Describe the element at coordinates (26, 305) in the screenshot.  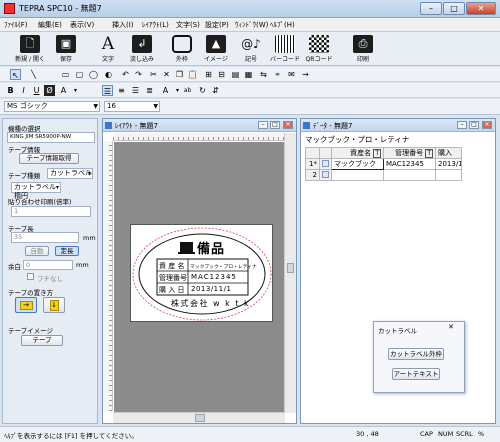
I see `direction-horizontal-button: →` at that location.